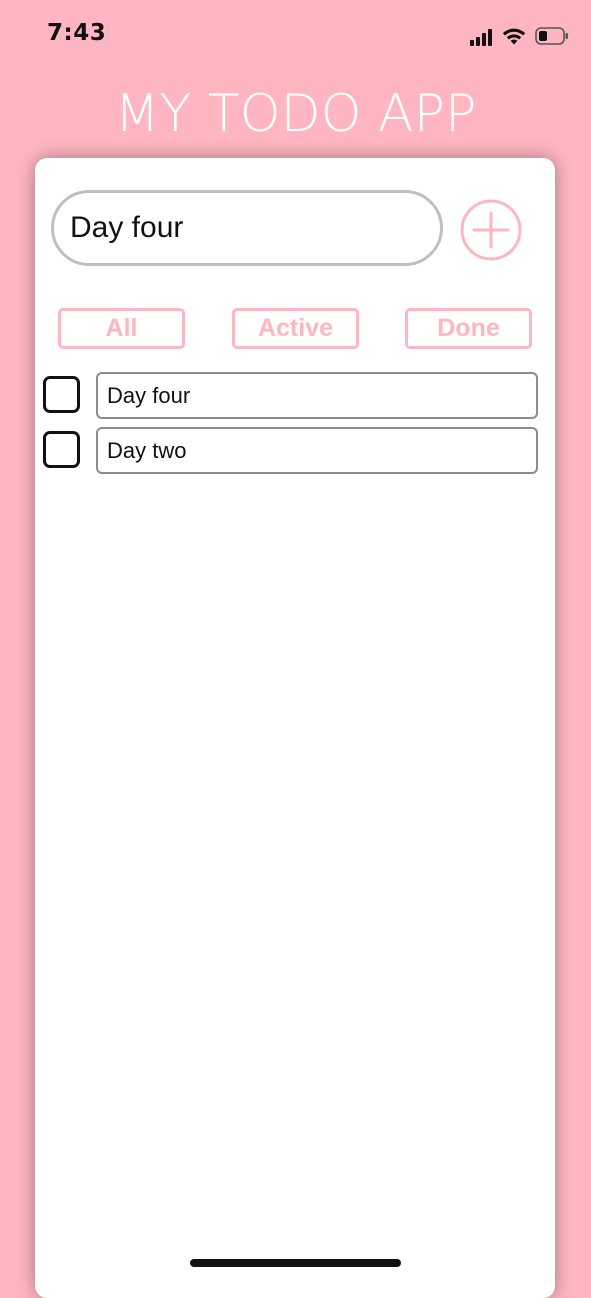 The width and height of the screenshot is (591, 1298). I want to click on status-icons, so click(519, 36).